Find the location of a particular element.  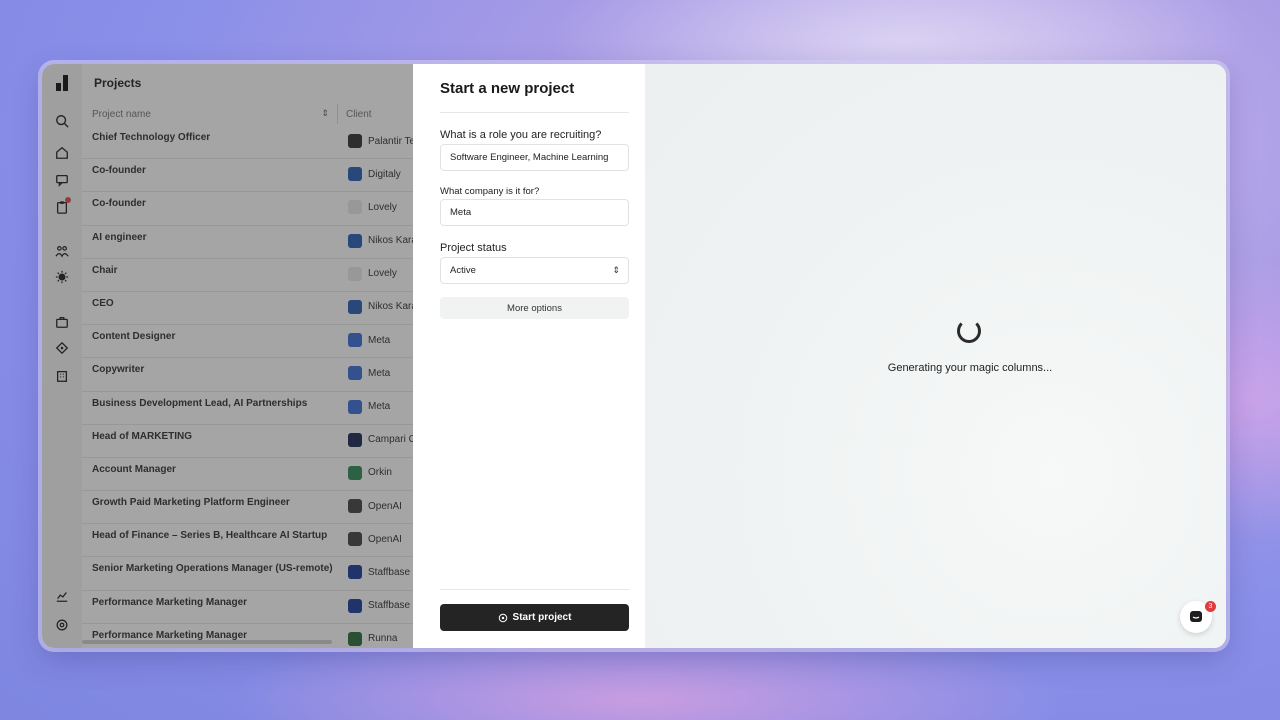

status-select: Active ⇕ is located at coordinates (534, 270).